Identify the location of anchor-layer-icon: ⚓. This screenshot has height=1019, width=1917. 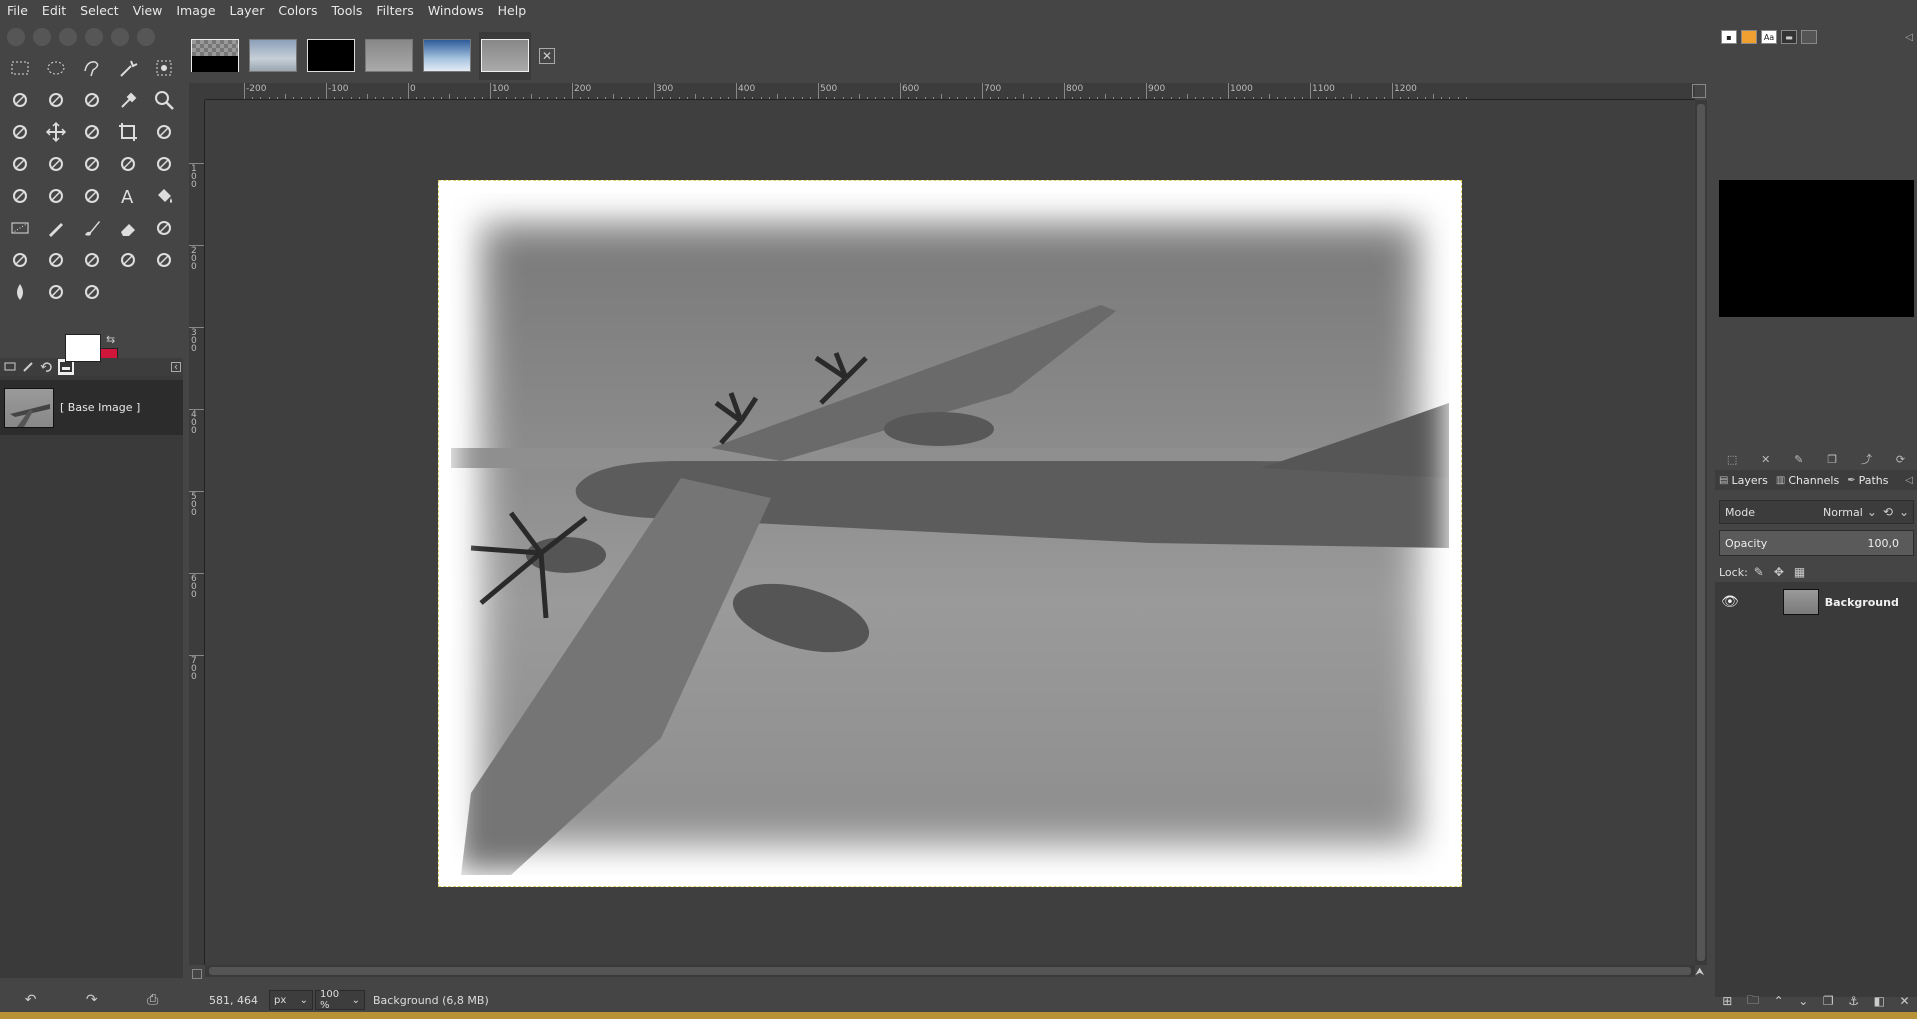
(1853, 1001).